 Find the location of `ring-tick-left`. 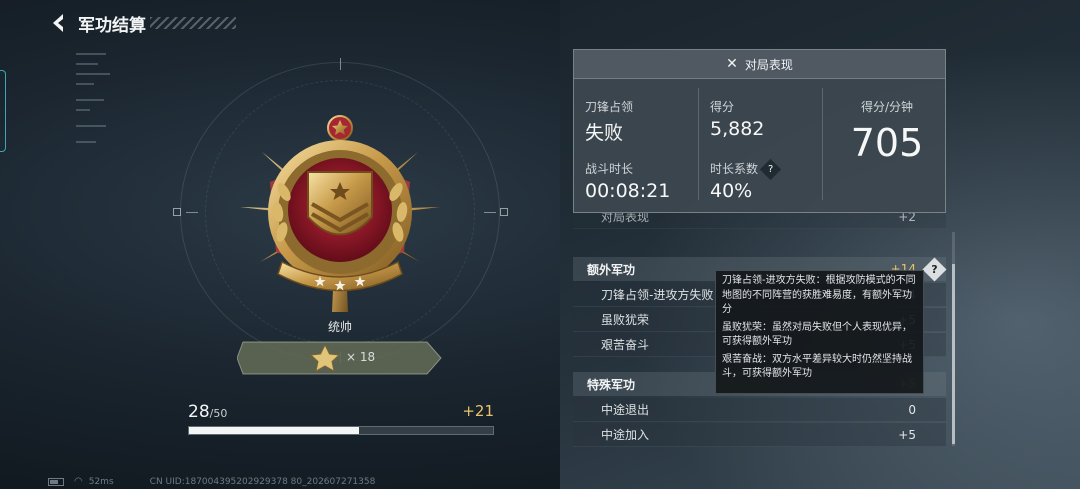

ring-tick-left is located at coordinates (192, 212).